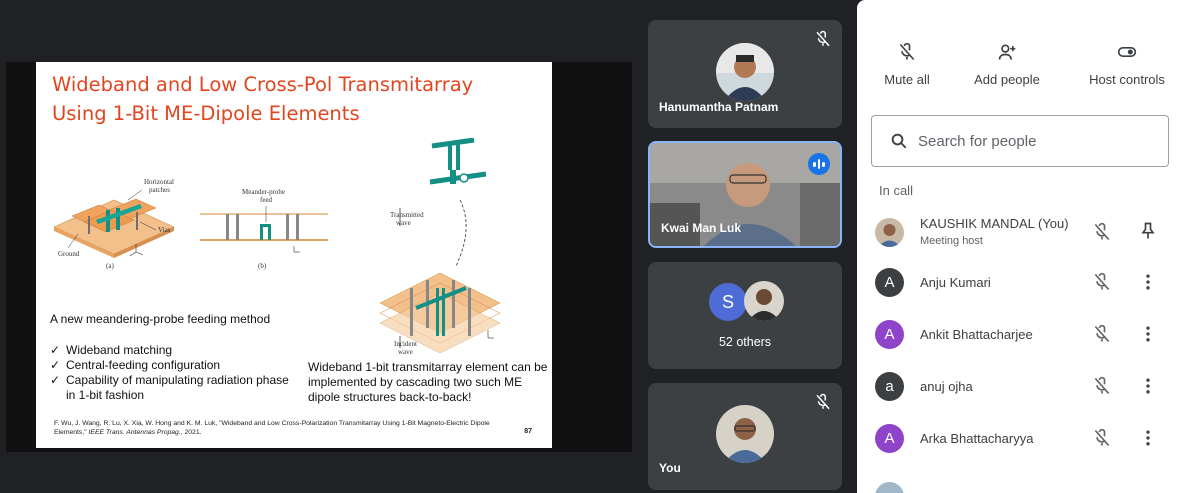 The height and width of the screenshot is (493, 1181). What do you see at coordinates (889, 386) in the screenshot?
I see `avatar-initial: a` at bounding box center [889, 386].